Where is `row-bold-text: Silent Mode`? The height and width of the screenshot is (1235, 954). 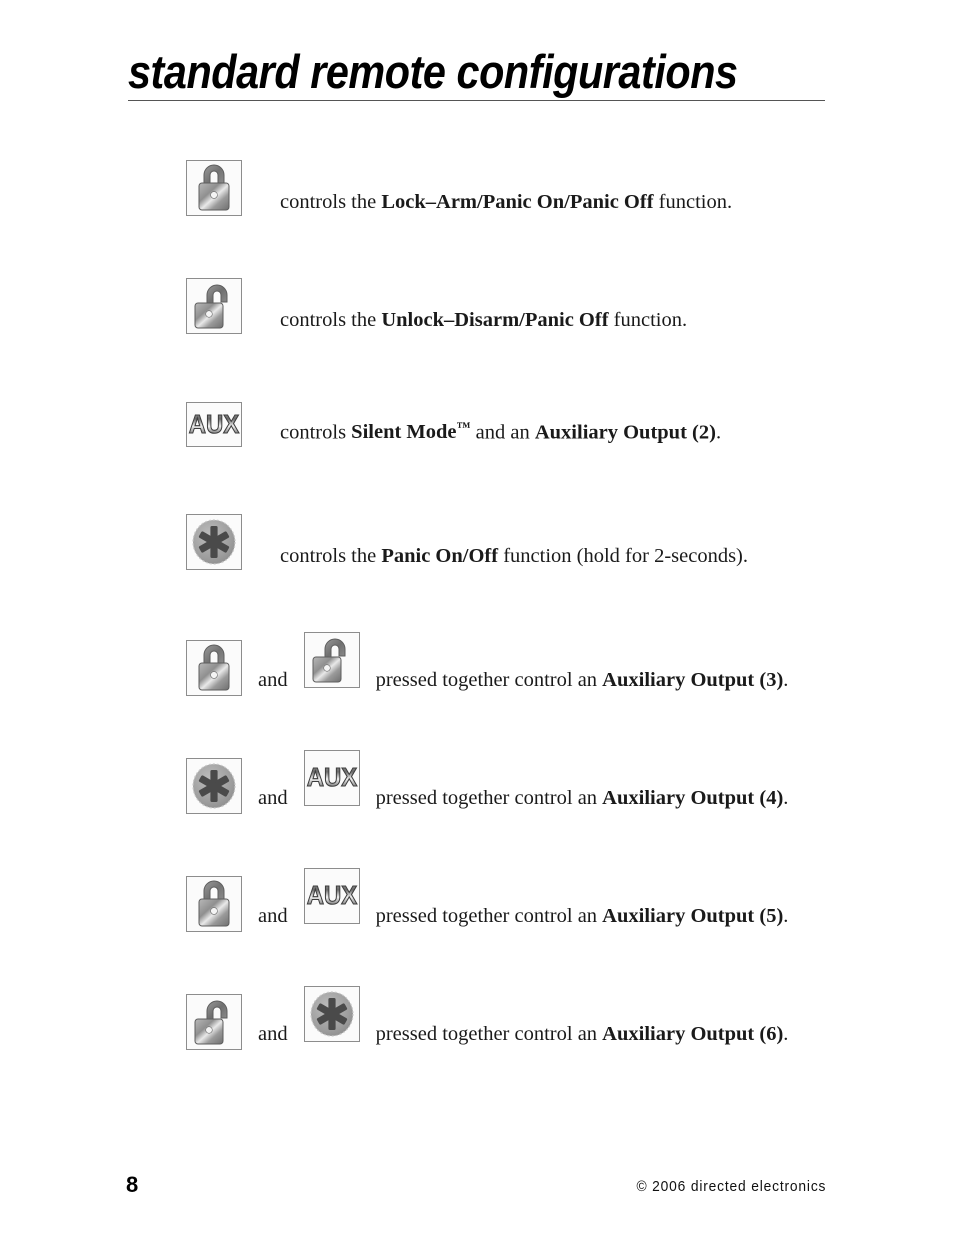
row-bold-text: Silent Mode is located at coordinates (404, 432).